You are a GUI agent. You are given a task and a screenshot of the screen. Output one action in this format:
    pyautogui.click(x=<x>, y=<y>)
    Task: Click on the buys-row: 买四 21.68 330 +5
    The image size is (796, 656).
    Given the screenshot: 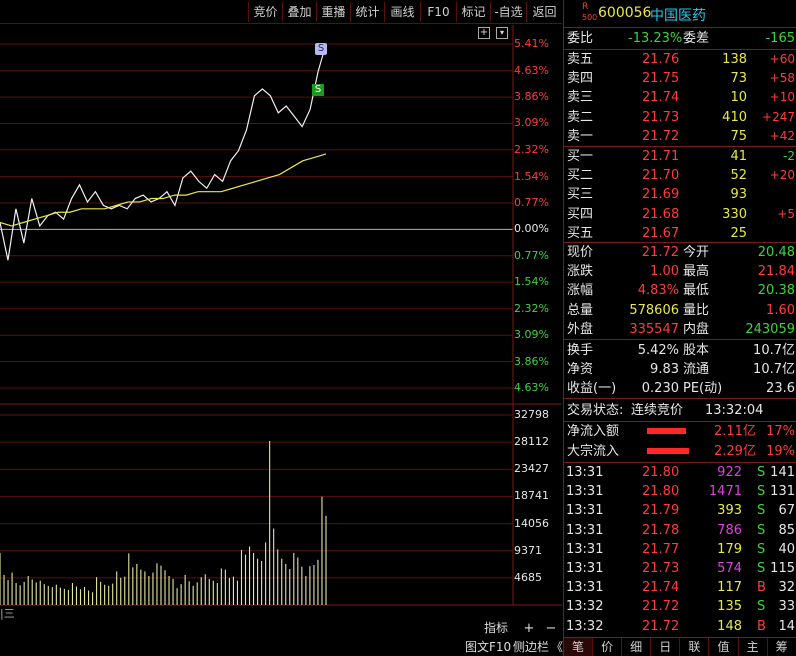 What is the action you would take?
    pyautogui.click(x=680, y=214)
    